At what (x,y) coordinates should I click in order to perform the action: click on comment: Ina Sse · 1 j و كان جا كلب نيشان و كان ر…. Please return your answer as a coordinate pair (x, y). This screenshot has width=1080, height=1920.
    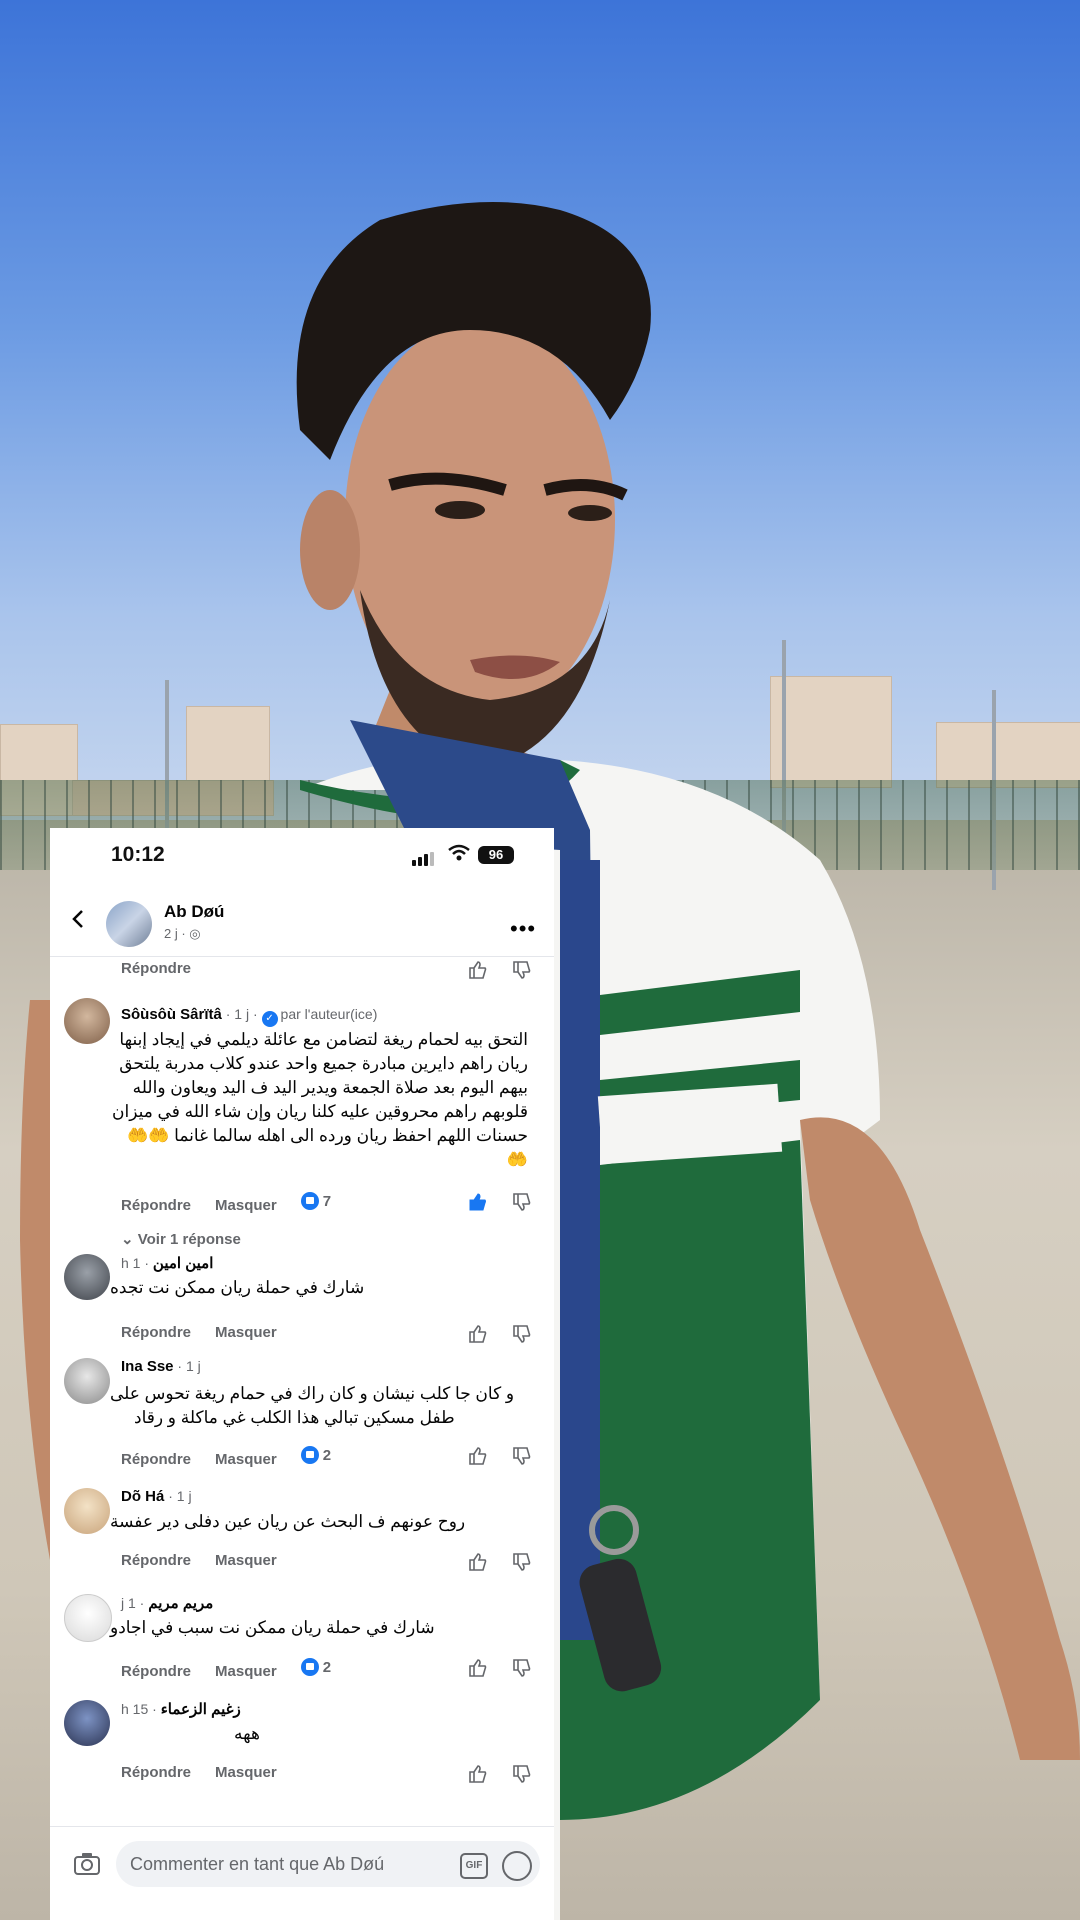
    Looking at the image, I should click on (302, 1428).